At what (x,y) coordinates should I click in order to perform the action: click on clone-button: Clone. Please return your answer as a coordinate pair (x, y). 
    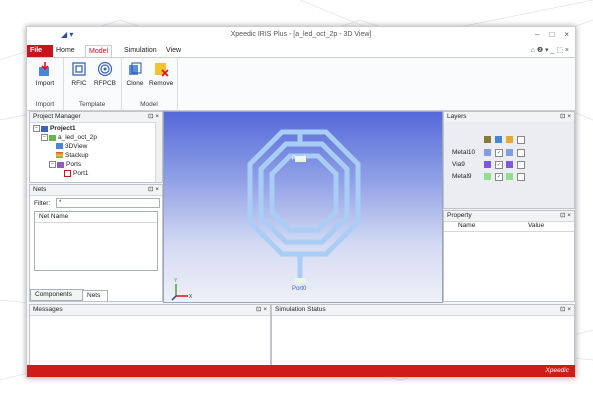
    Looking at the image, I should click on (135, 74).